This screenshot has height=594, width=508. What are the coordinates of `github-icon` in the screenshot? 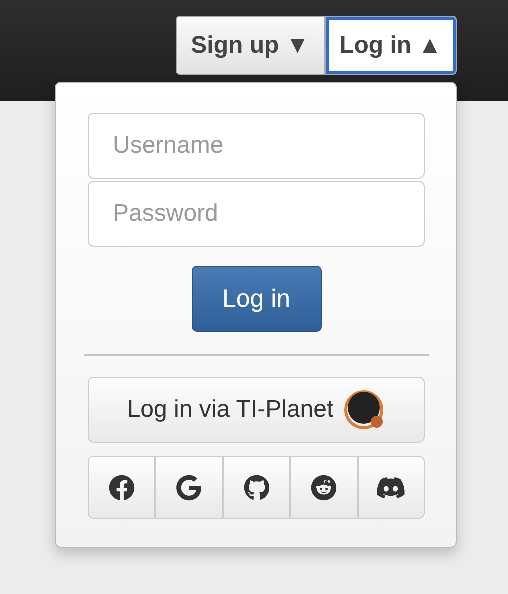 It's located at (257, 487).